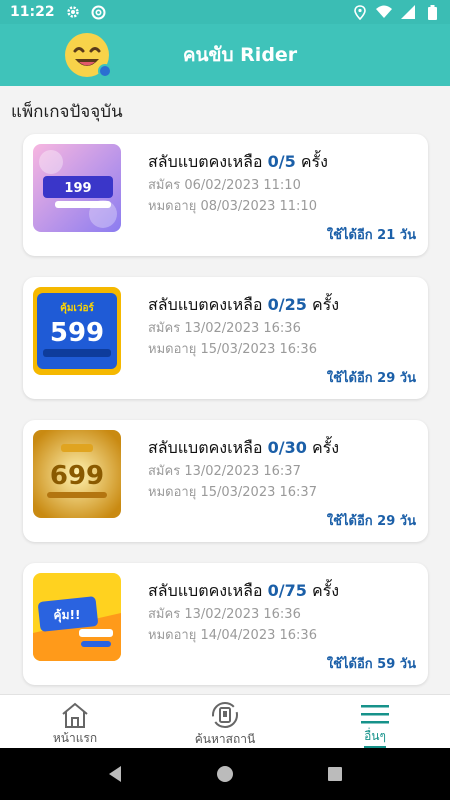  What do you see at coordinates (360, 12) in the screenshot?
I see `location-icon` at bounding box center [360, 12].